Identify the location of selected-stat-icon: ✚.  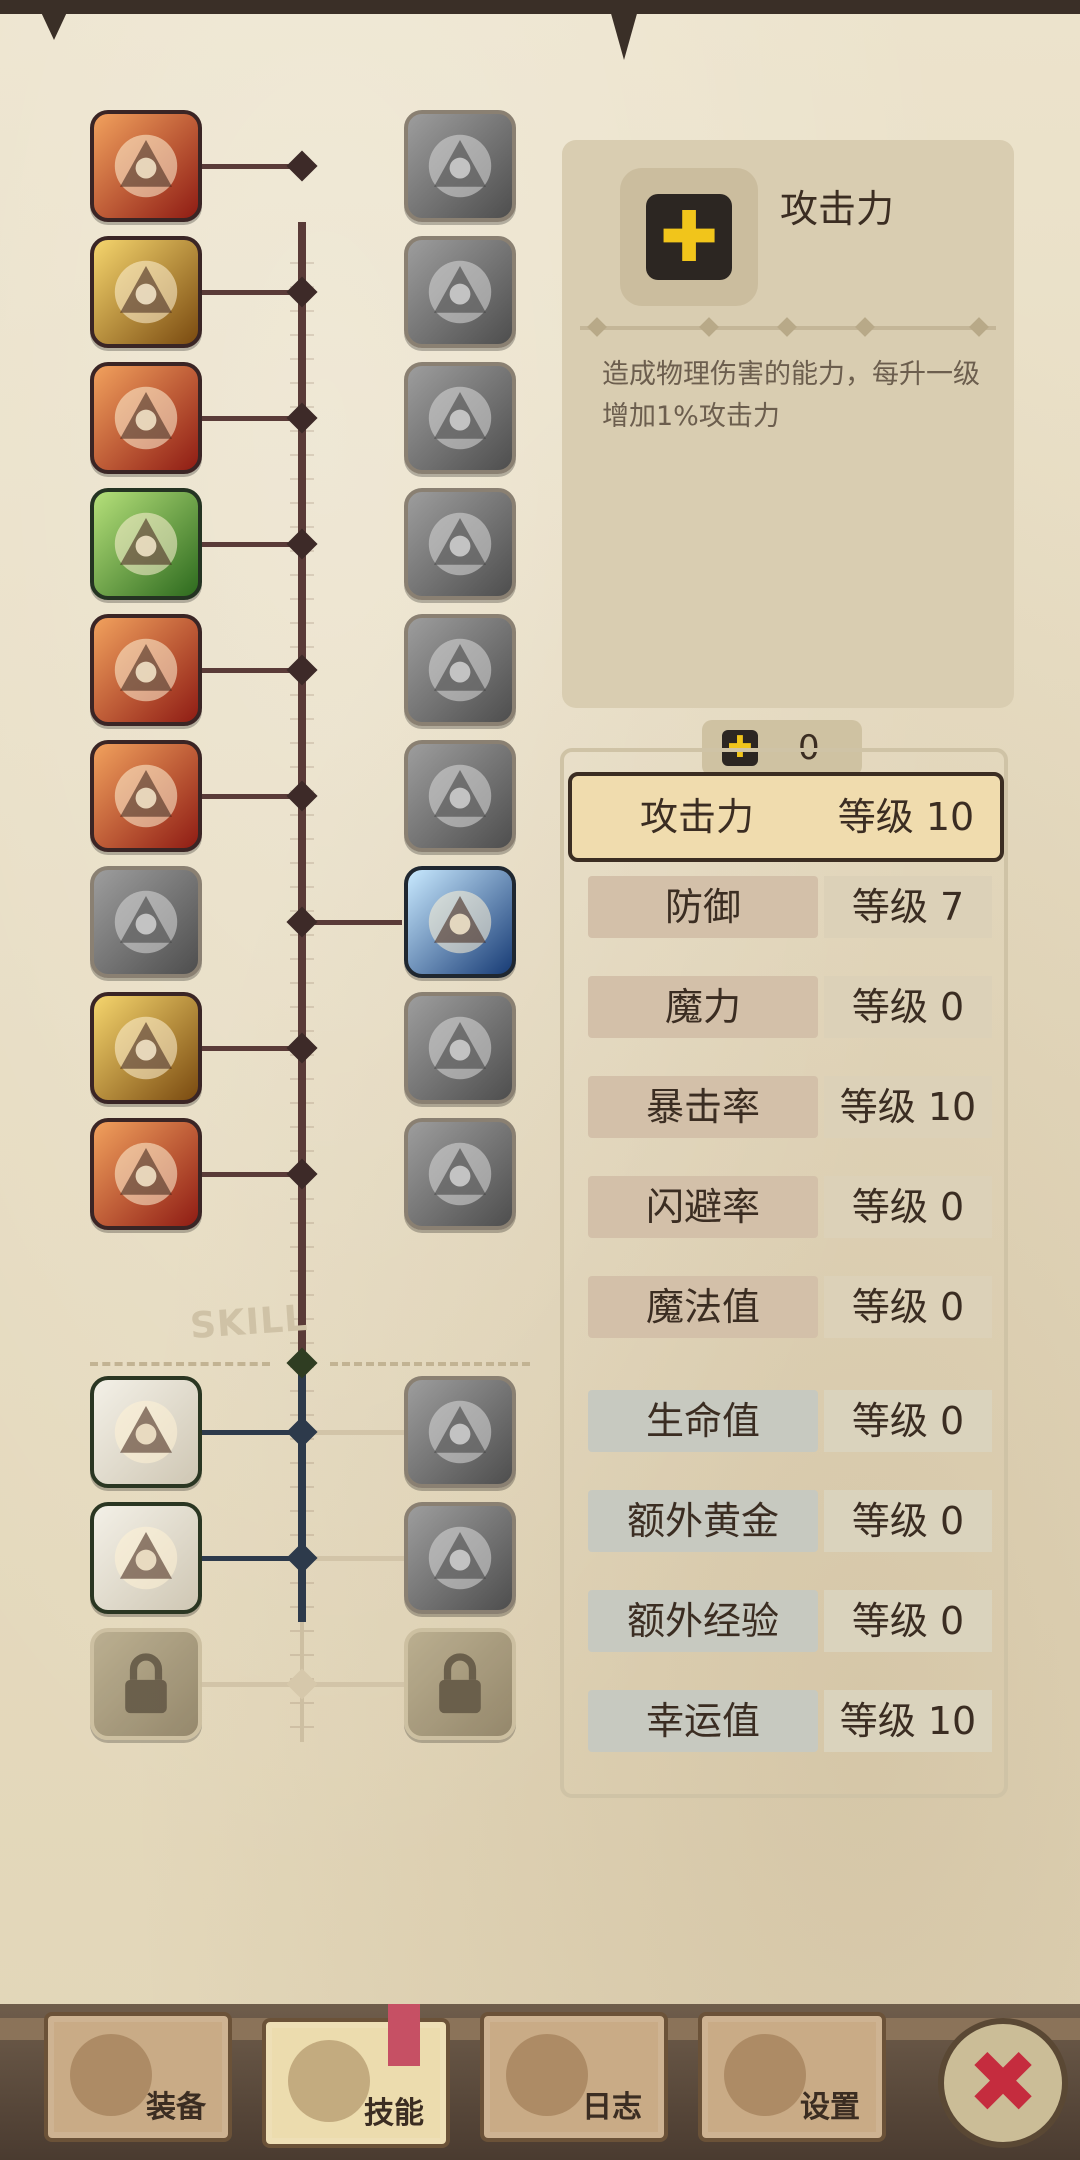
(689, 237).